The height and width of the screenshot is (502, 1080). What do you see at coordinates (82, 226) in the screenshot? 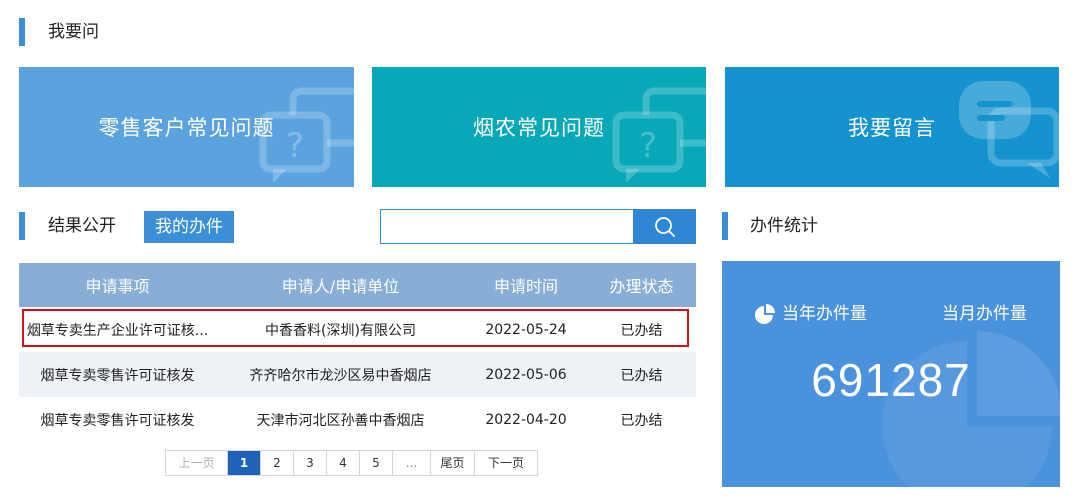
I see `tab-public-results: 结果公开` at bounding box center [82, 226].